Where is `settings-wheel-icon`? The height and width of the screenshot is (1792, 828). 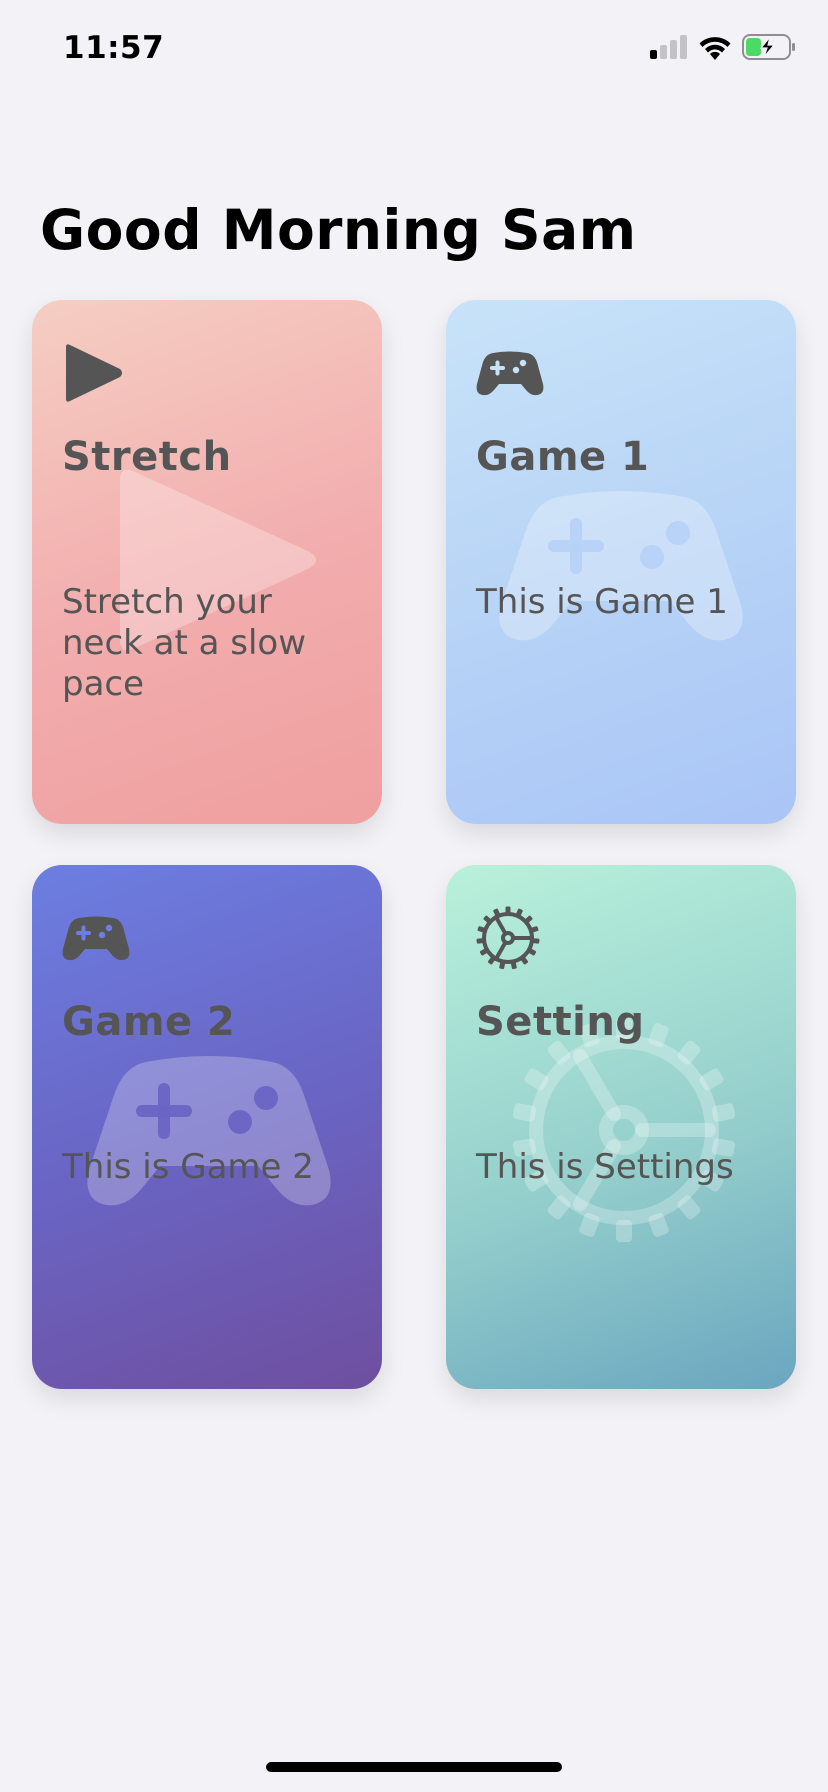
settings-wheel-icon is located at coordinates (511, 938).